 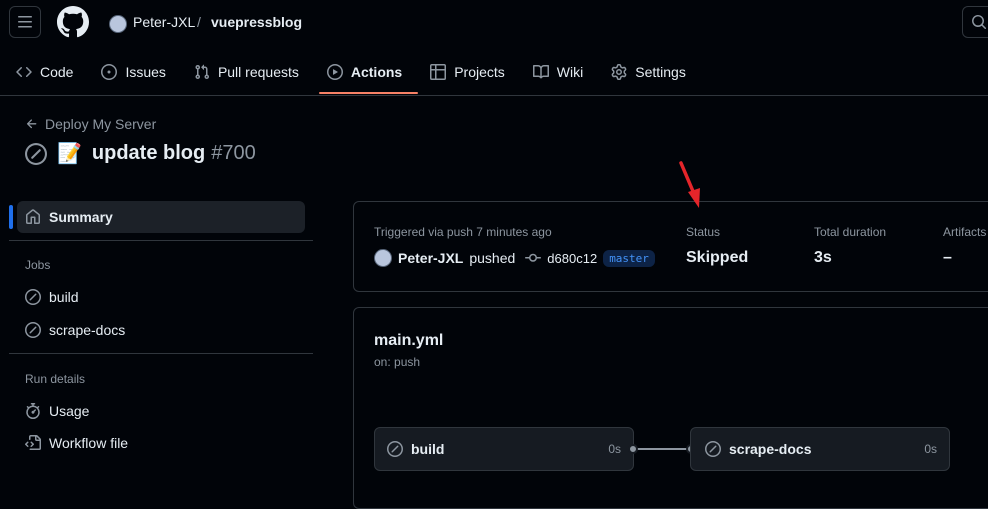 I want to click on hamburger-icon, so click(x=25, y=22).